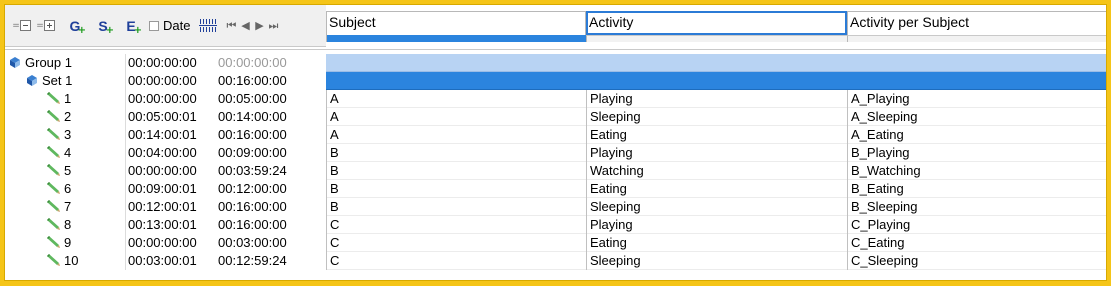  What do you see at coordinates (252, 243) in the screenshot?
I see `event-end: 00:03:00:00` at bounding box center [252, 243].